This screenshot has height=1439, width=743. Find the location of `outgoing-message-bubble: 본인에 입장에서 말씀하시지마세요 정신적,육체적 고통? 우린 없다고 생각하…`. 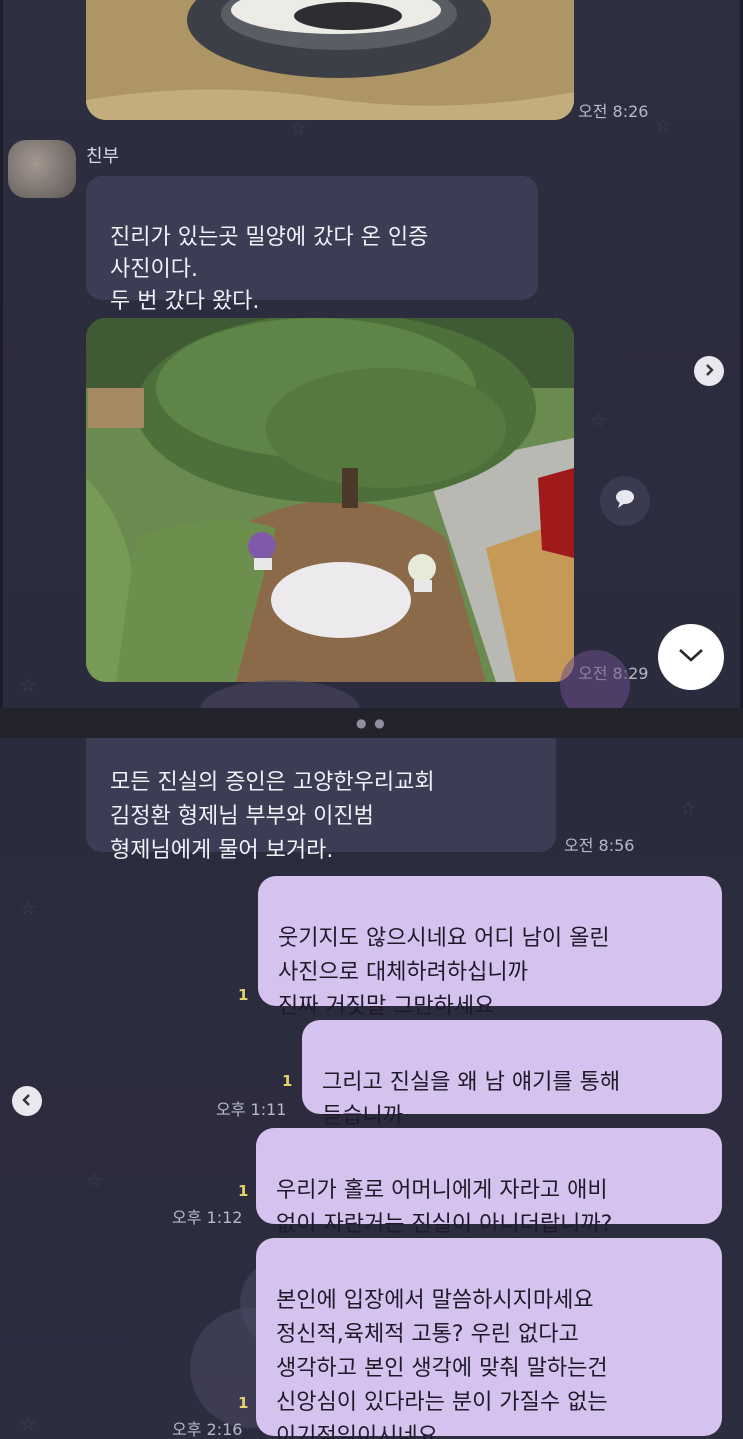

outgoing-message-bubble: 본인에 입장에서 말씀하시지마세요 정신적,육체적 고통? 우린 없다고 생각하… is located at coordinates (489, 1338).